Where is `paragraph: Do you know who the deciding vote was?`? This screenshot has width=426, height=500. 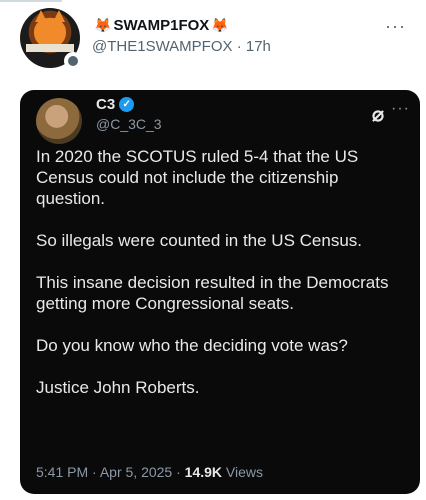 paragraph: Do you know who the deciding vote was? is located at coordinates (192, 345).